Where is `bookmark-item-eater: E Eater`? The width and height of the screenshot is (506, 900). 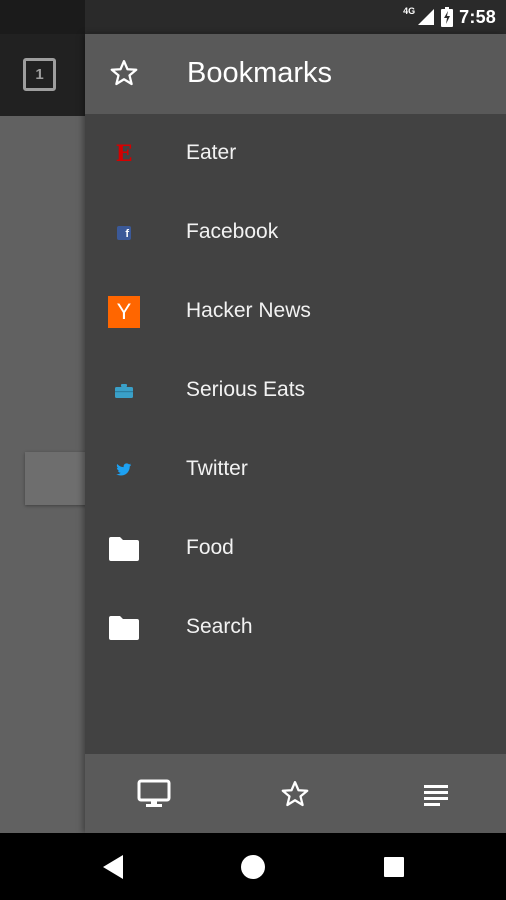 bookmark-item-eater: E Eater is located at coordinates (295, 153).